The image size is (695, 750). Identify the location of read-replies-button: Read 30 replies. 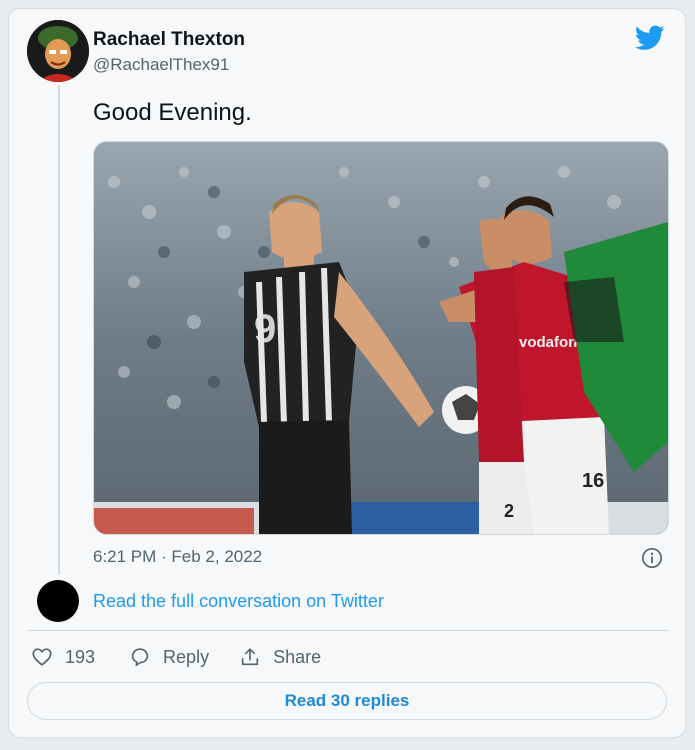
(347, 701).